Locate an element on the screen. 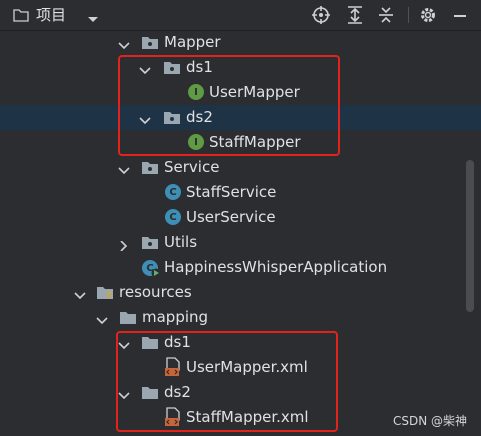  highlight-box-java-mappers is located at coordinates (229, 105).